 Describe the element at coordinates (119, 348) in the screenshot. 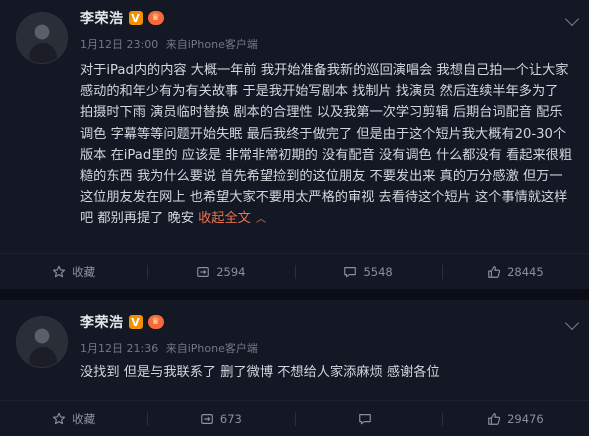

I see `post-date: 1月12日 21:36` at that location.